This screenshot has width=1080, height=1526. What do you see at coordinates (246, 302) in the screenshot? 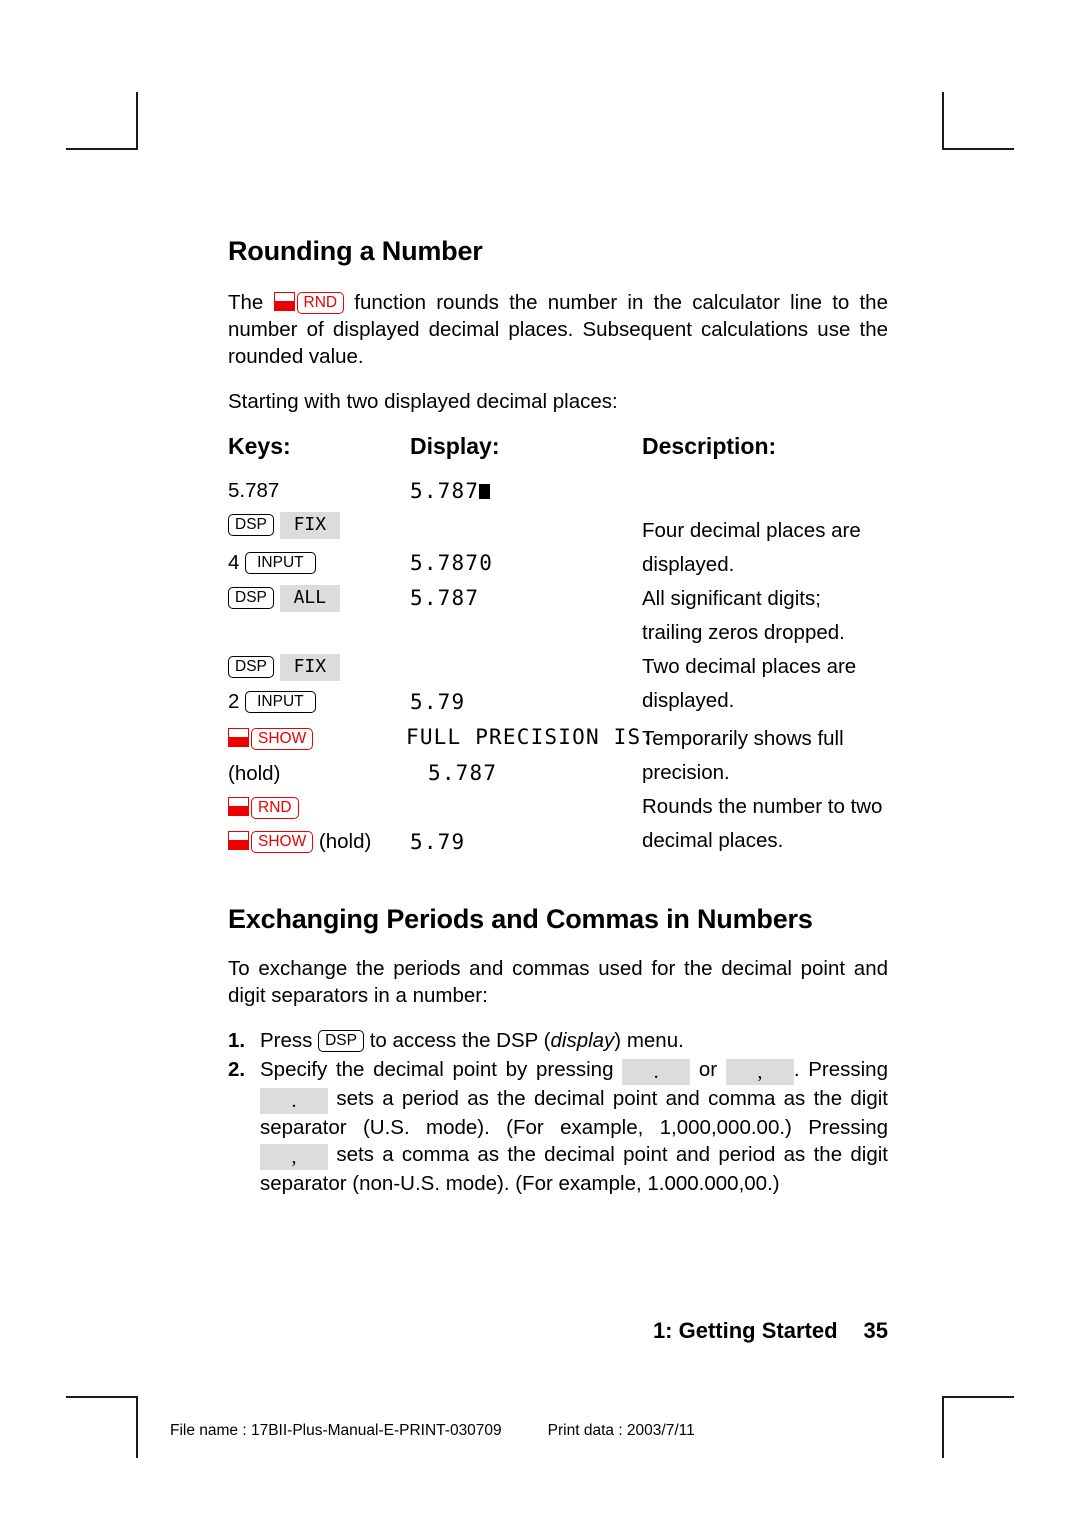
I see `paragraph-lead-text: The` at bounding box center [246, 302].